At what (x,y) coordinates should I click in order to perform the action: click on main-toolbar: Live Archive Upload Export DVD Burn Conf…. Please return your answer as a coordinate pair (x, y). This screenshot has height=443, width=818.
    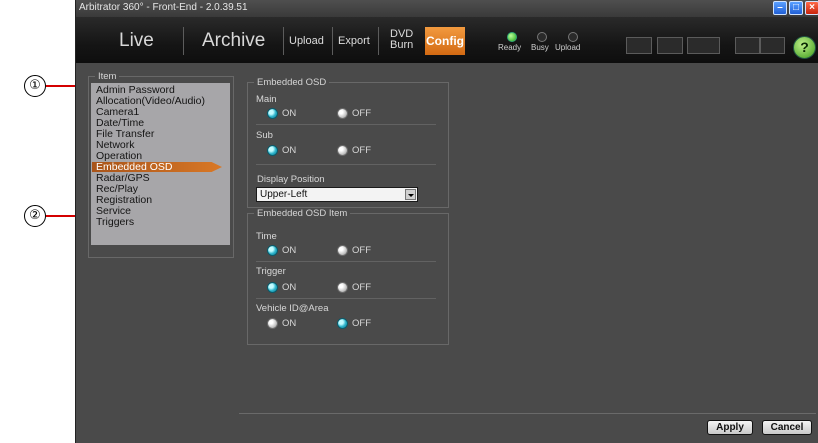
    Looking at the image, I should click on (447, 40).